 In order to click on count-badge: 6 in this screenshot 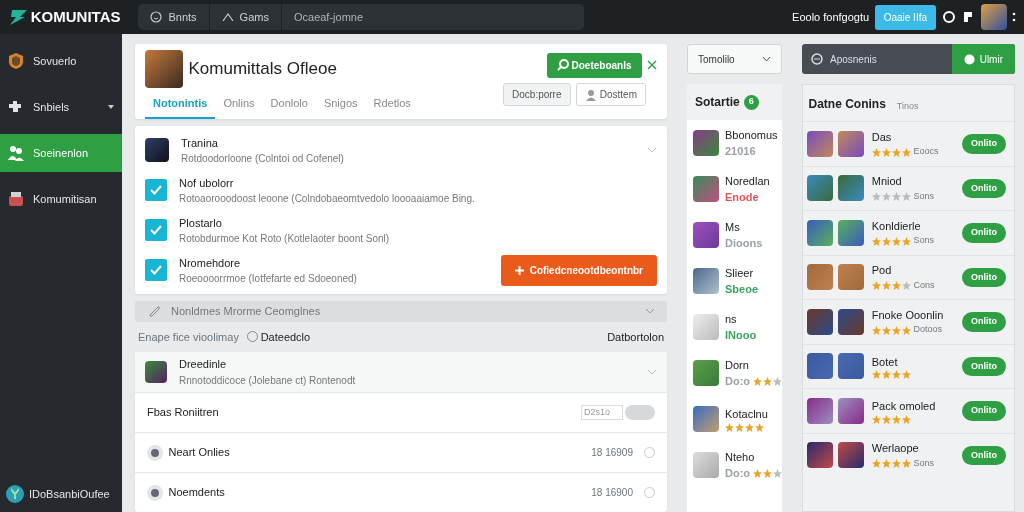, I will do `click(751, 102)`.